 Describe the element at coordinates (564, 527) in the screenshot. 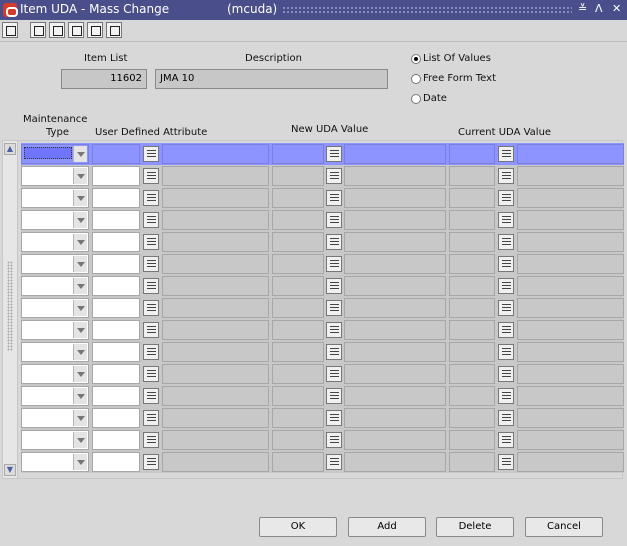

I see `cancel-button: Cancel` at that location.